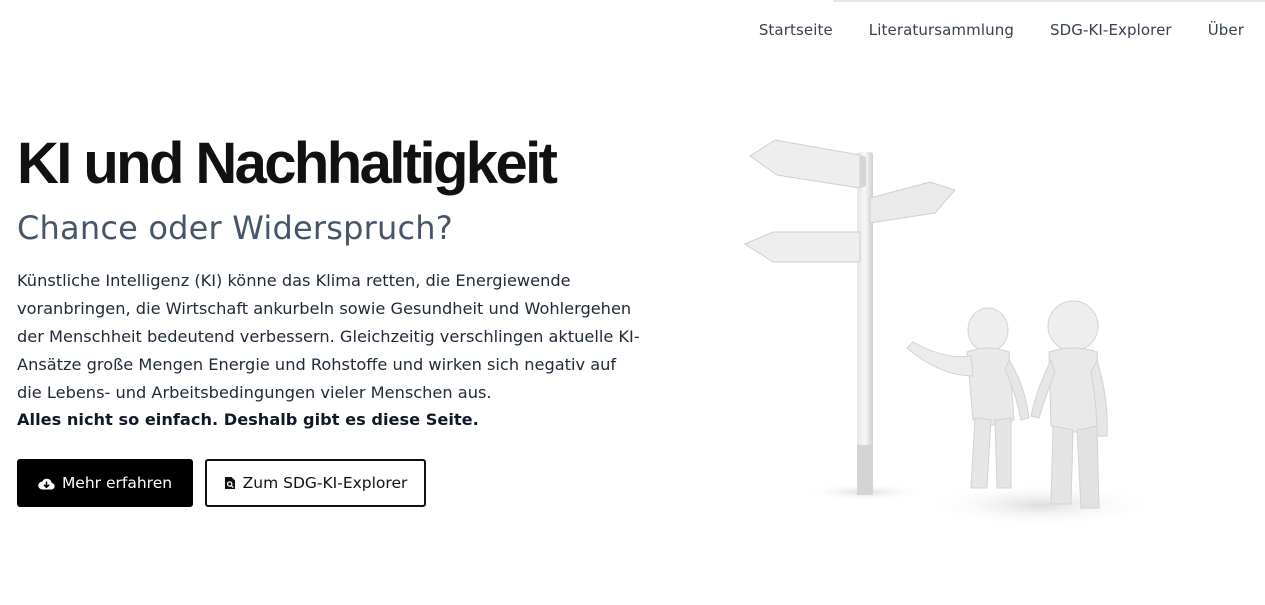 This screenshot has height=605, width=1265. I want to click on nav-item-sdg-ki-explorer: SDG-KI-Explorer, so click(1111, 30).